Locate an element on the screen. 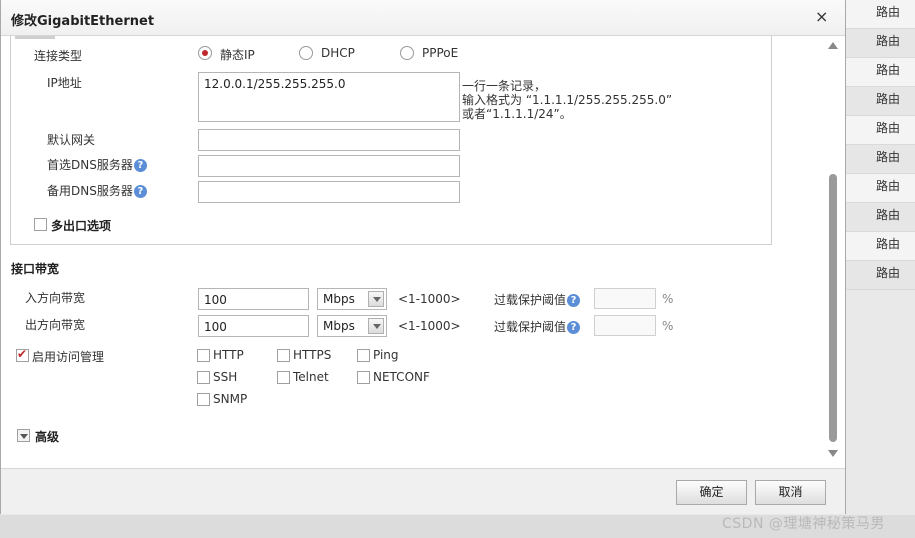  radio-static-ip-label: 静态IP is located at coordinates (237, 54).